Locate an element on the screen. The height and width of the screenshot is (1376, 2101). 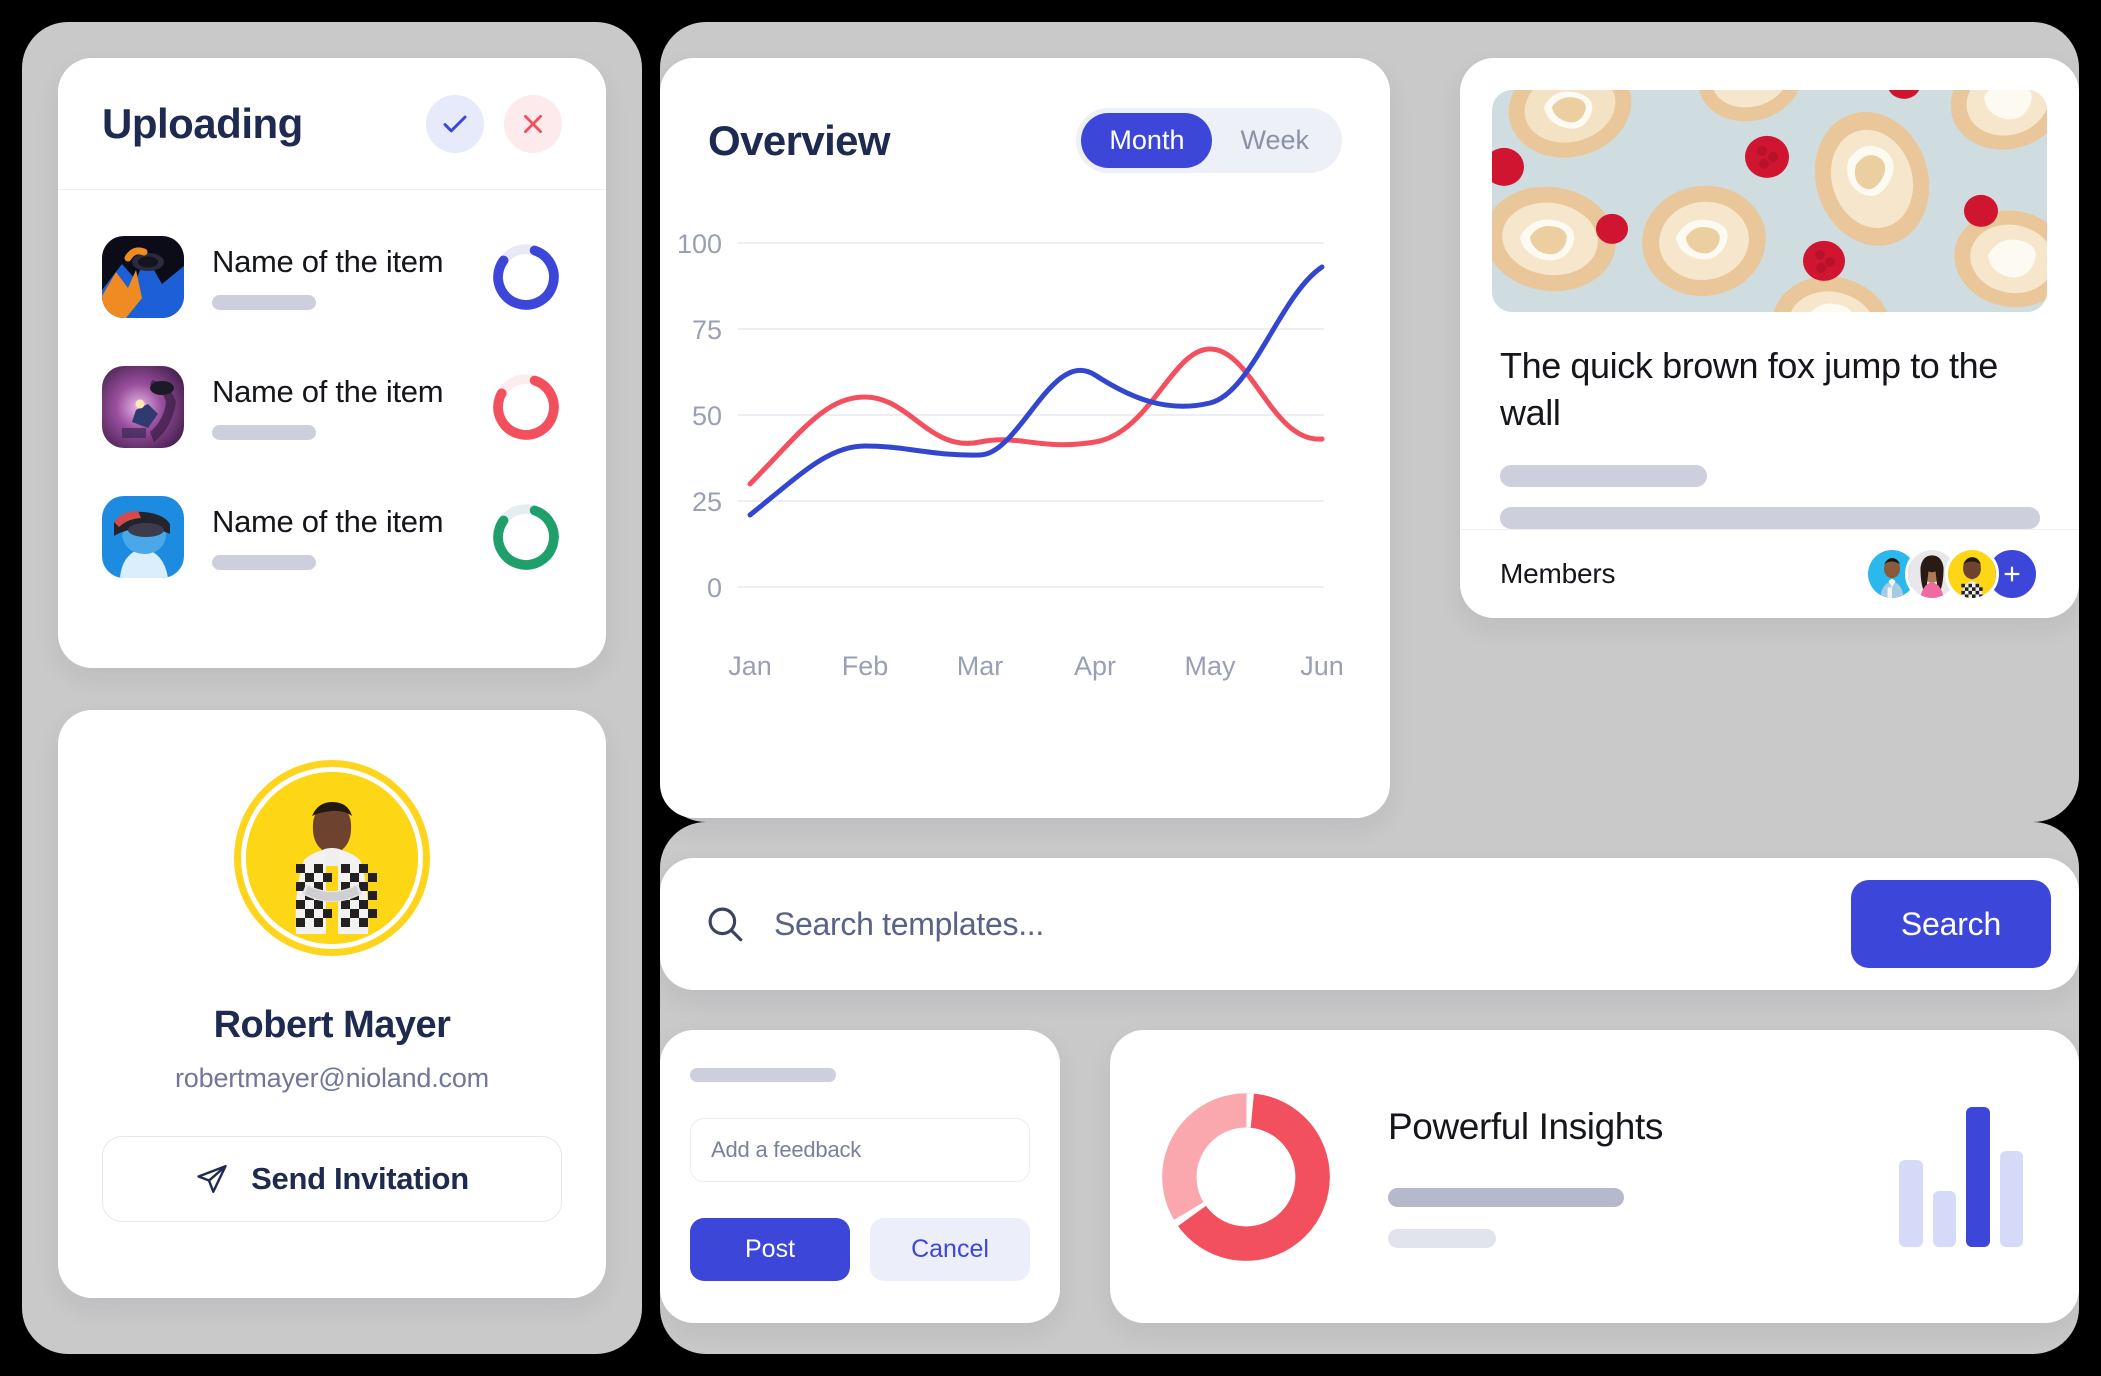
uploading-title: Uploading is located at coordinates (202, 123).